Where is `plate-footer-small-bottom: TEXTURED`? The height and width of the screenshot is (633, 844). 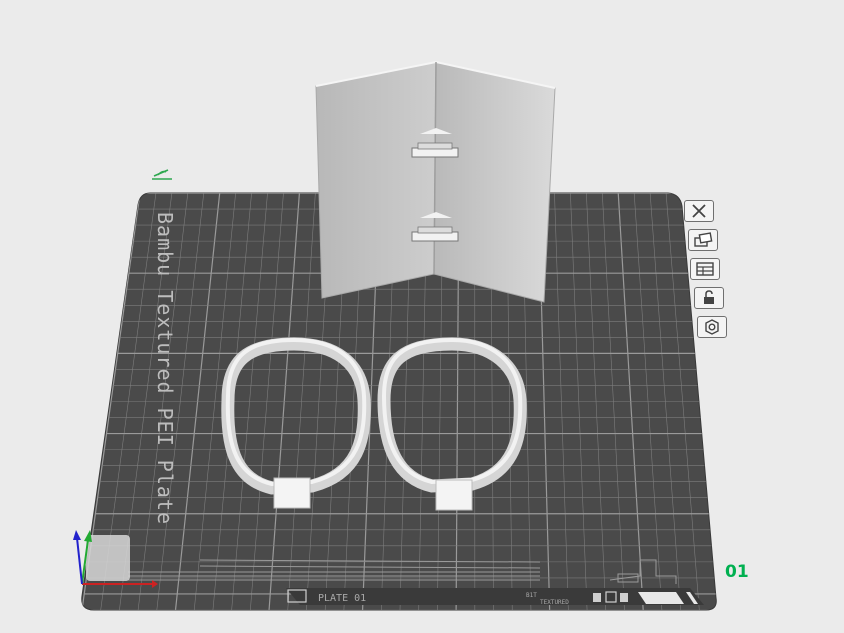 plate-footer-small-bottom: TEXTURED is located at coordinates (554, 602).